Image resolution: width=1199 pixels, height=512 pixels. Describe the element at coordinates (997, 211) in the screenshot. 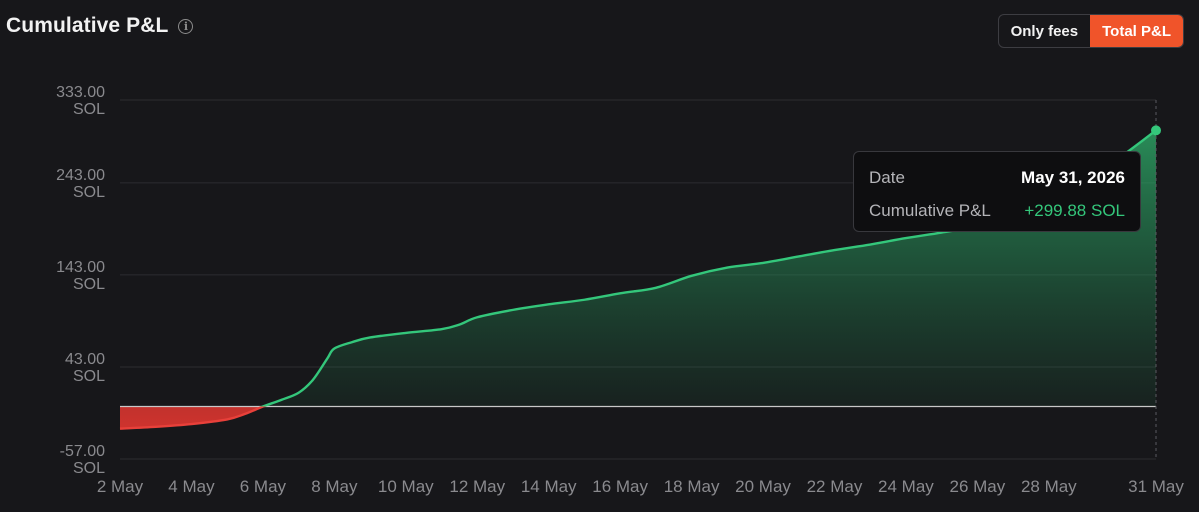

I see `tooltip-pnl-row: Cumulative P&L +299.88 SOL` at that location.